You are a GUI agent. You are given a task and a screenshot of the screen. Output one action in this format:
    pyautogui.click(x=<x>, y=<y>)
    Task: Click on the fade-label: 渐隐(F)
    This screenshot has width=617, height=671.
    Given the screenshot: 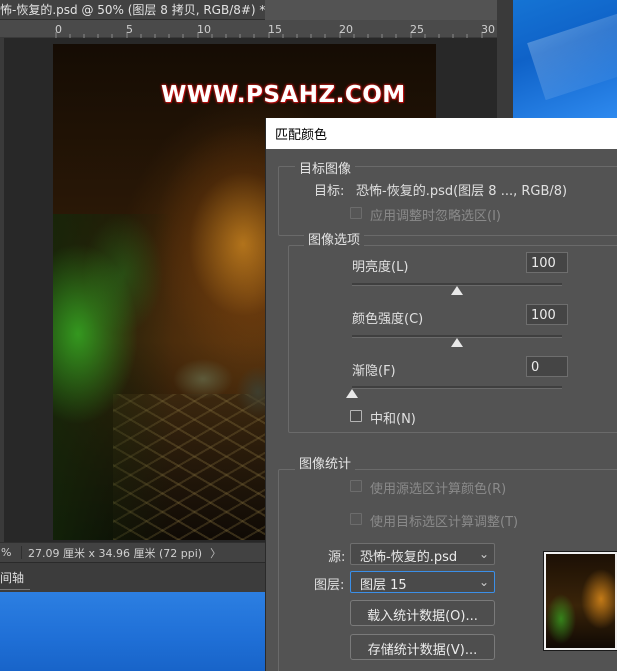 What is the action you would take?
    pyautogui.click(x=374, y=371)
    